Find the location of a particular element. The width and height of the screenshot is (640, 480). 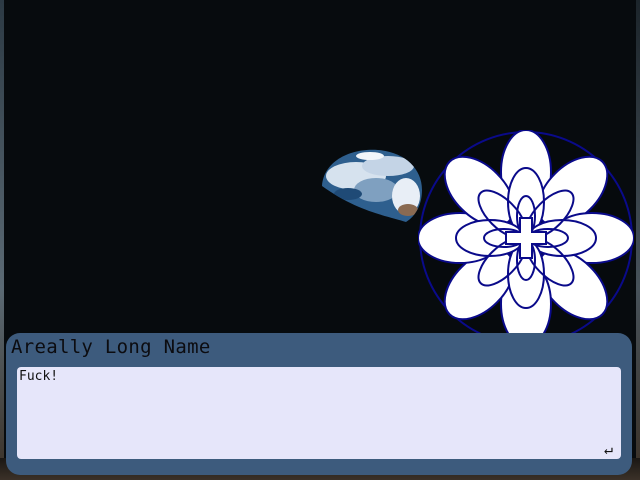

earth-image is located at coordinates (372, 185).